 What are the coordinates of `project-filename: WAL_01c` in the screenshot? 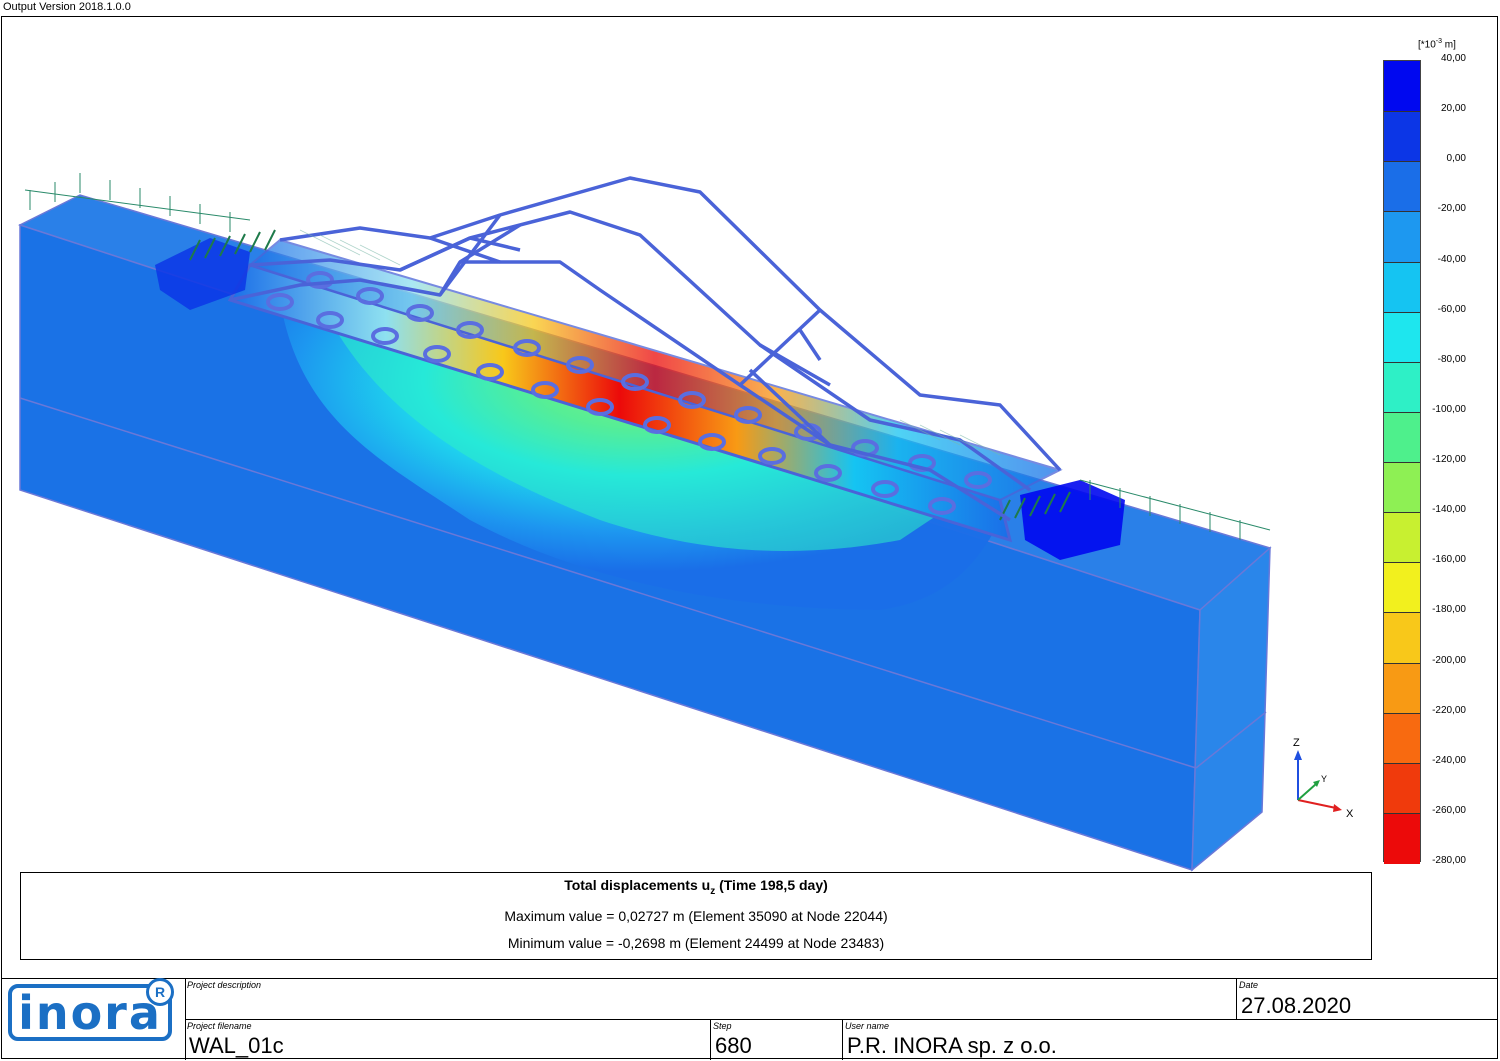 It's located at (236, 1045).